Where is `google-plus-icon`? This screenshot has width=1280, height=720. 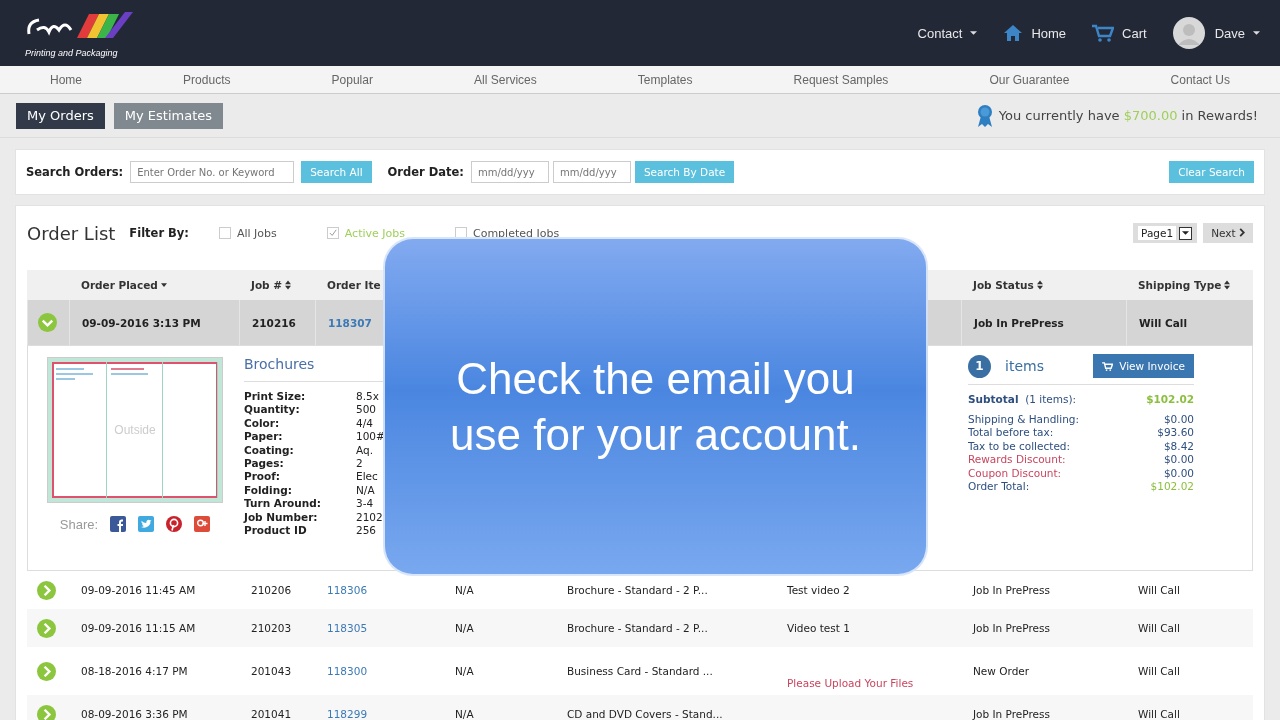
google-plus-icon is located at coordinates (202, 524).